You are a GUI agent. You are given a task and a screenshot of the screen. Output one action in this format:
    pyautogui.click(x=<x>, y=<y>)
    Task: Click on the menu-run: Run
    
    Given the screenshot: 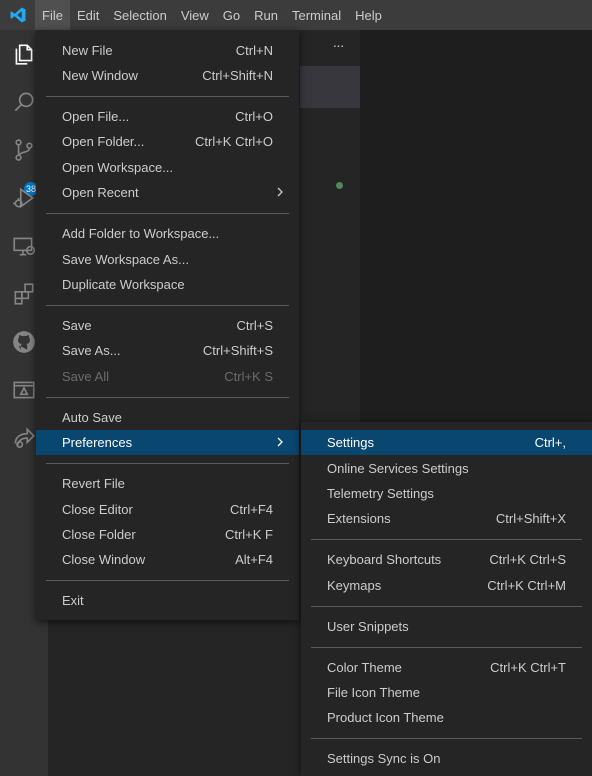 What is the action you would take?
    pyautogui.click(x=266, y=15)
    